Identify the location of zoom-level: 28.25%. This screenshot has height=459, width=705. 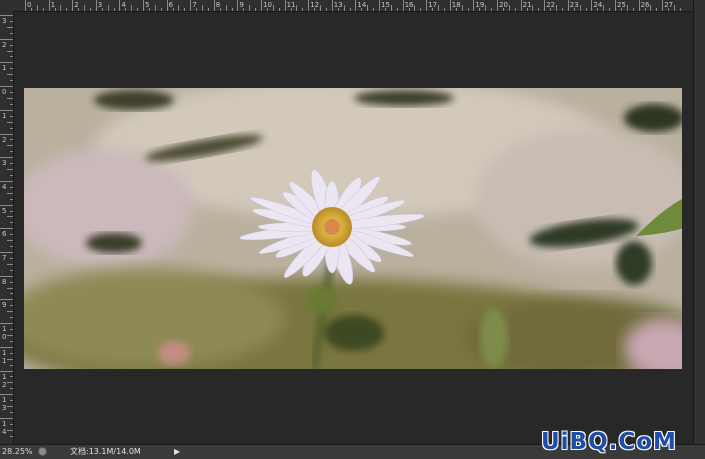
(17, 452).